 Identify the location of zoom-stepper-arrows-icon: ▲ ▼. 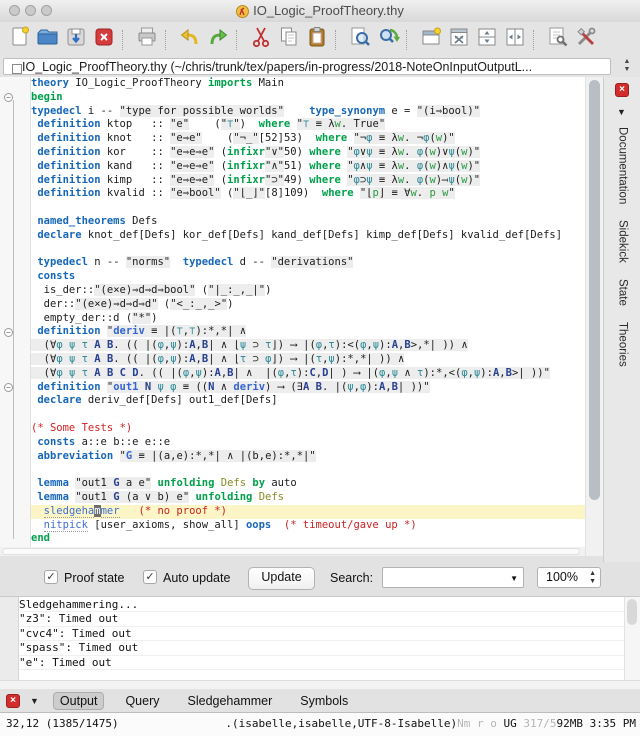
(592, 578).